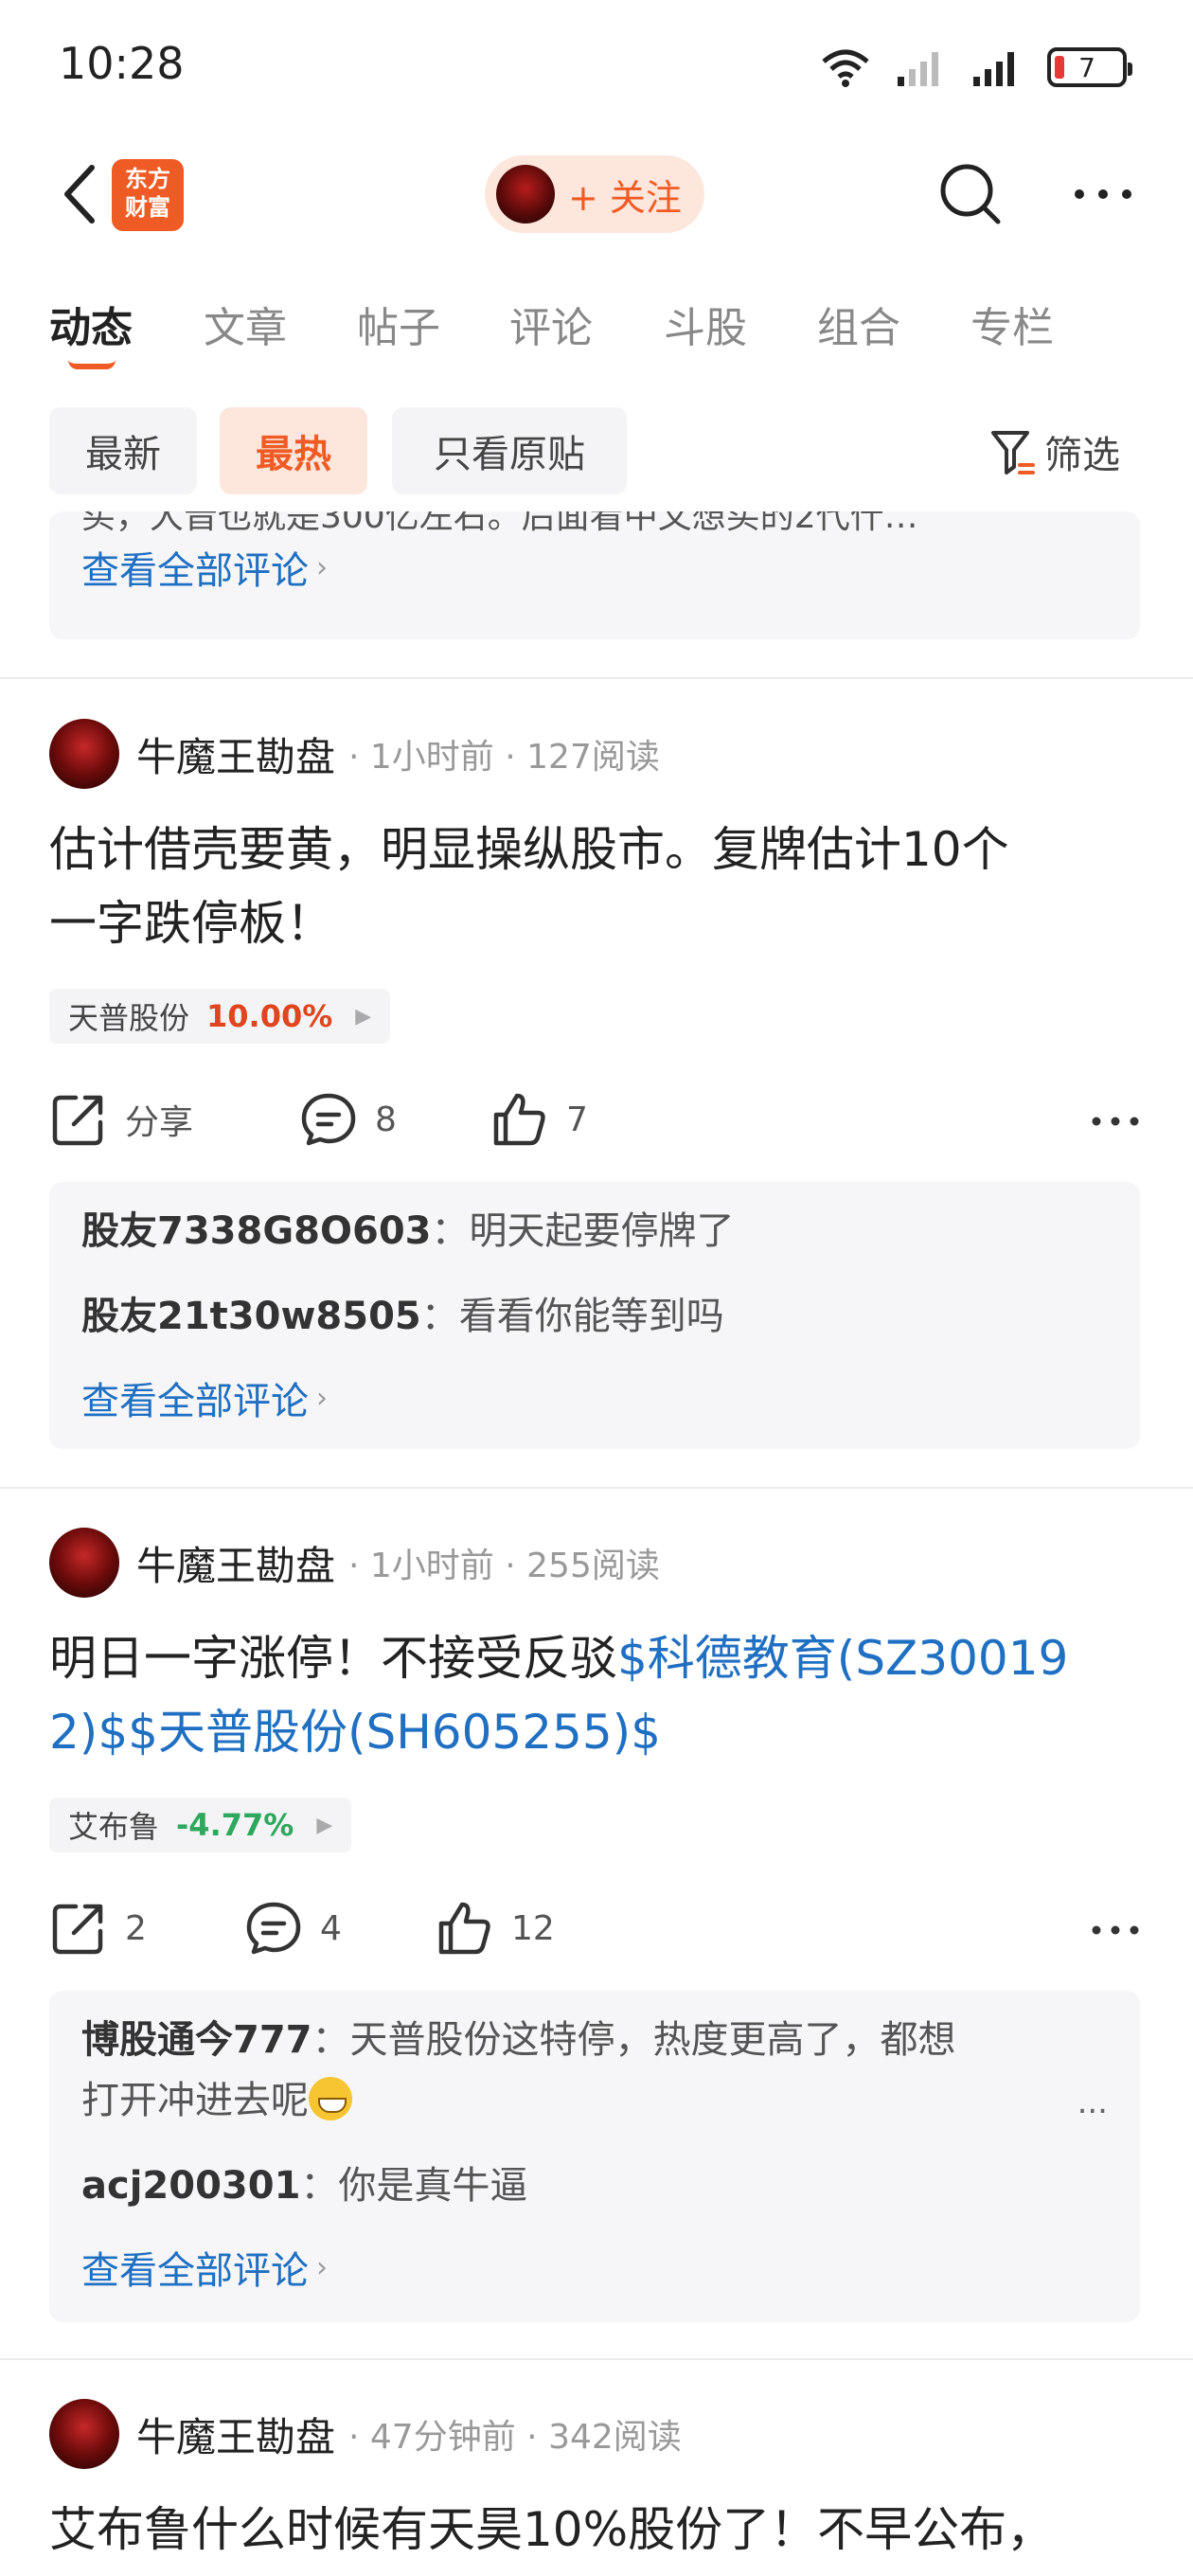 The height and width of the screenshot is (2576, 1193). What do you see at coordinates (293, 450) in the screenshot?
I see `filter-hottest: 最热` at bounding box center [293, 450].